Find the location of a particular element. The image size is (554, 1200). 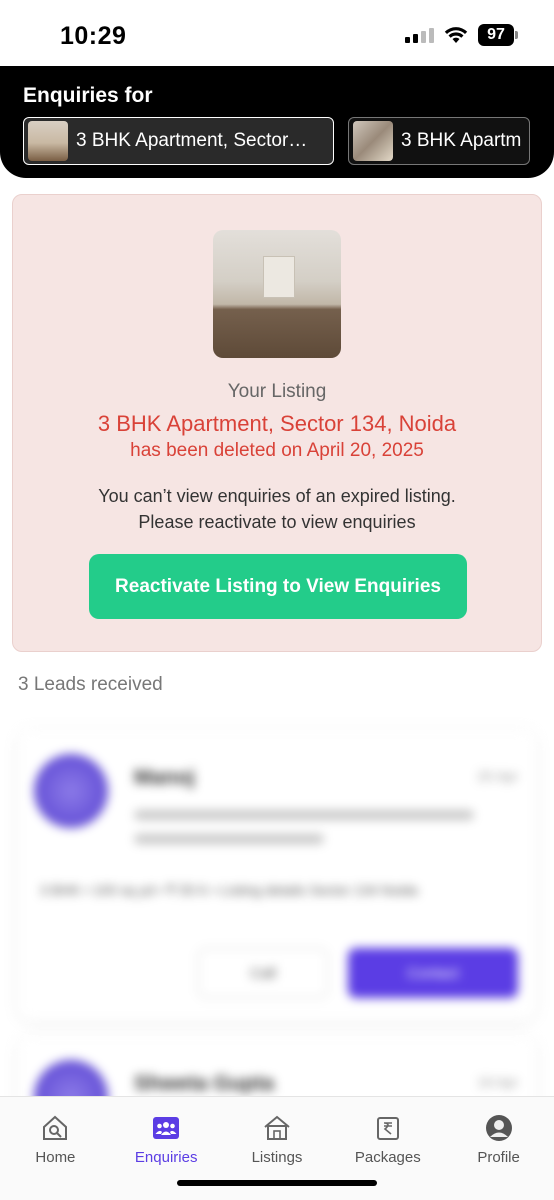

home-indicator is located at coordinates (277, 1183).